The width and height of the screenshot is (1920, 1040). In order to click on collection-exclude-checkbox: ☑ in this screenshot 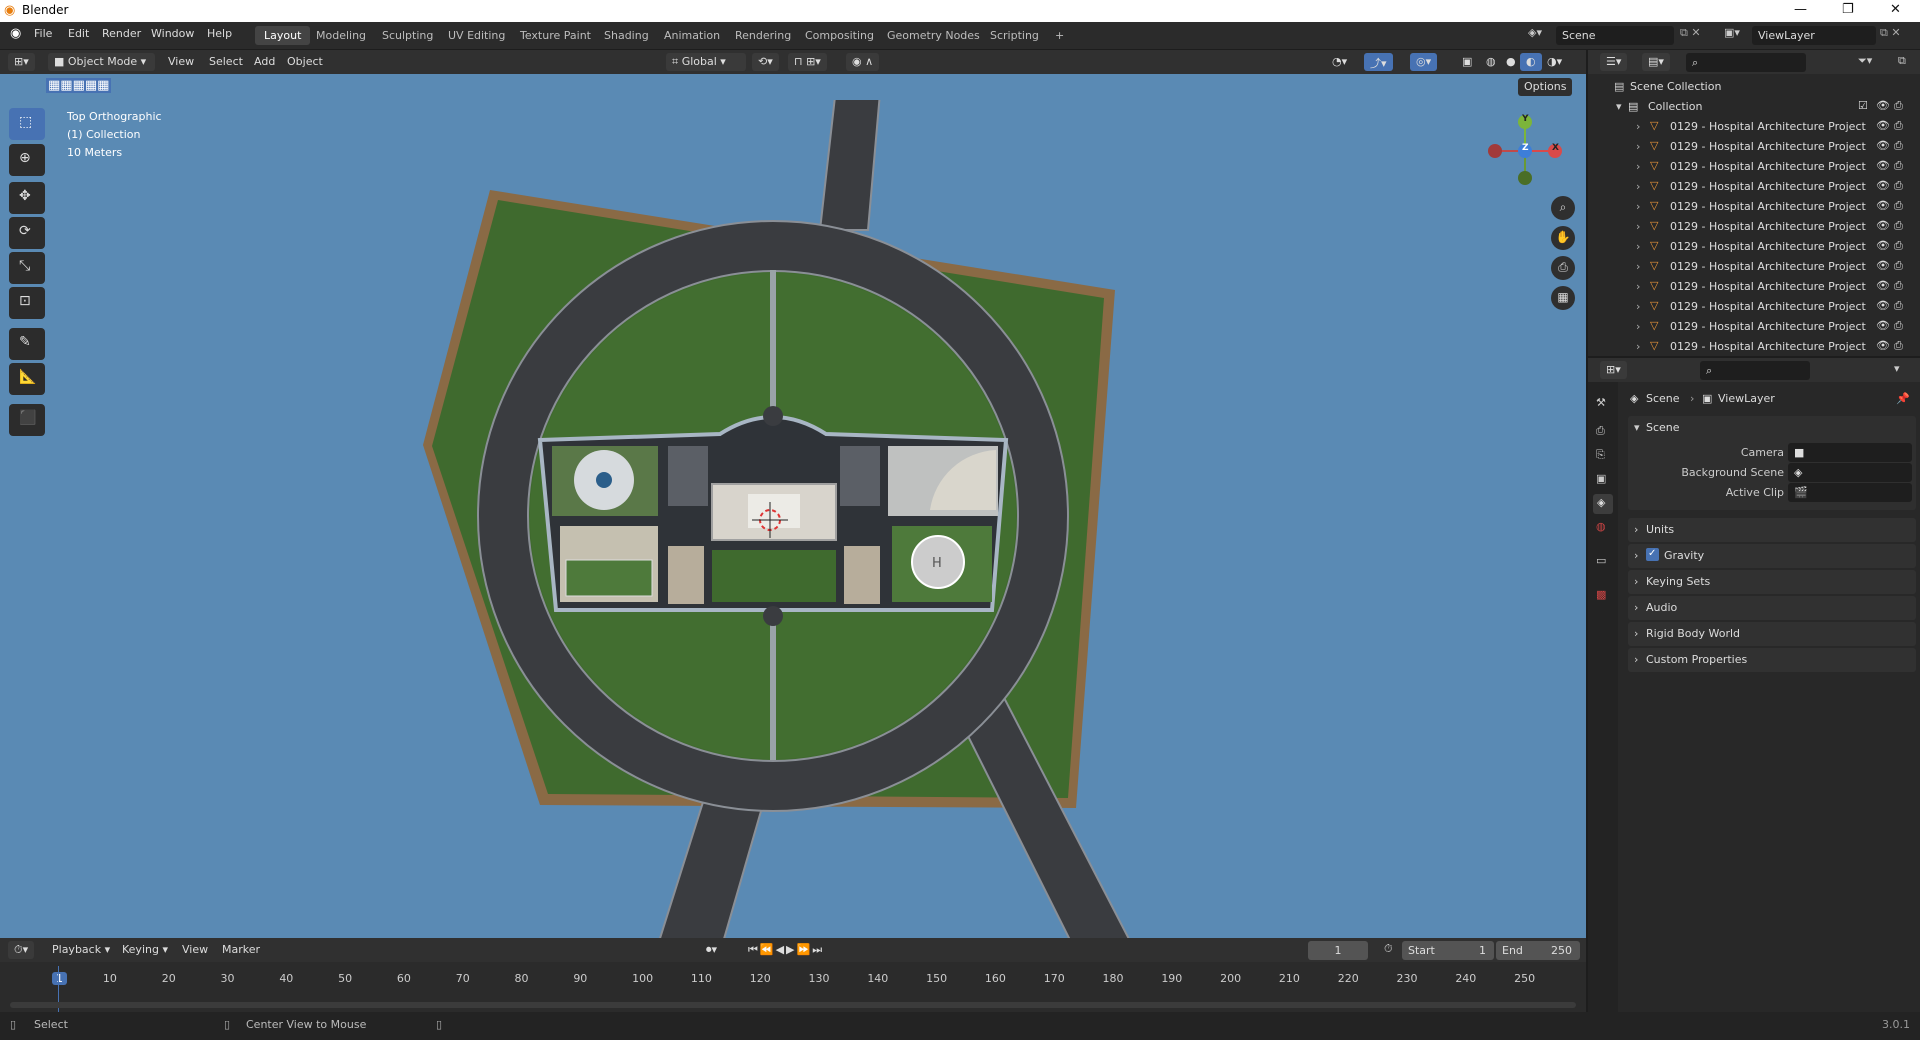, I will do `click(1863, 105)`.